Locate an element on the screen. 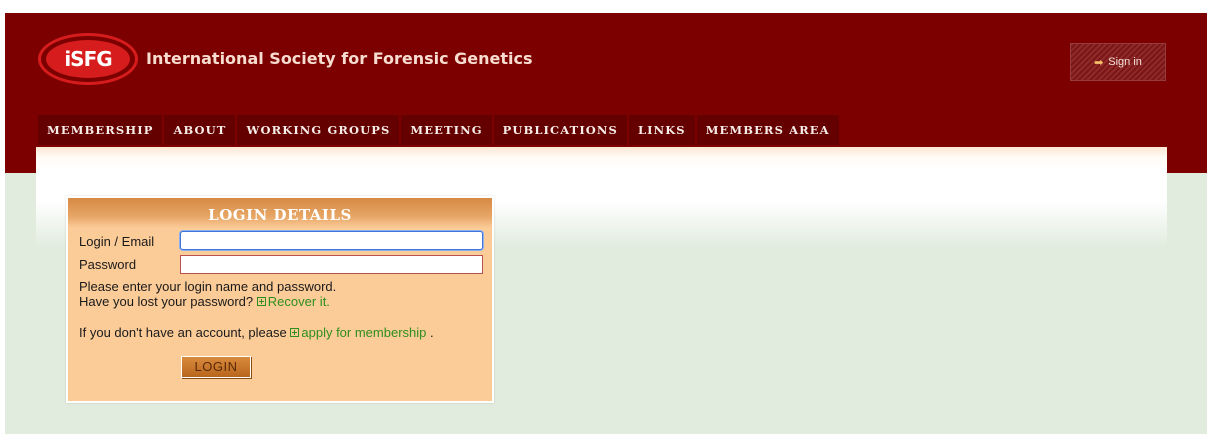 The height and width of the screenshot is (434, 1207). nav-item-meeting: MEETING is located at coordinates (446, 130).